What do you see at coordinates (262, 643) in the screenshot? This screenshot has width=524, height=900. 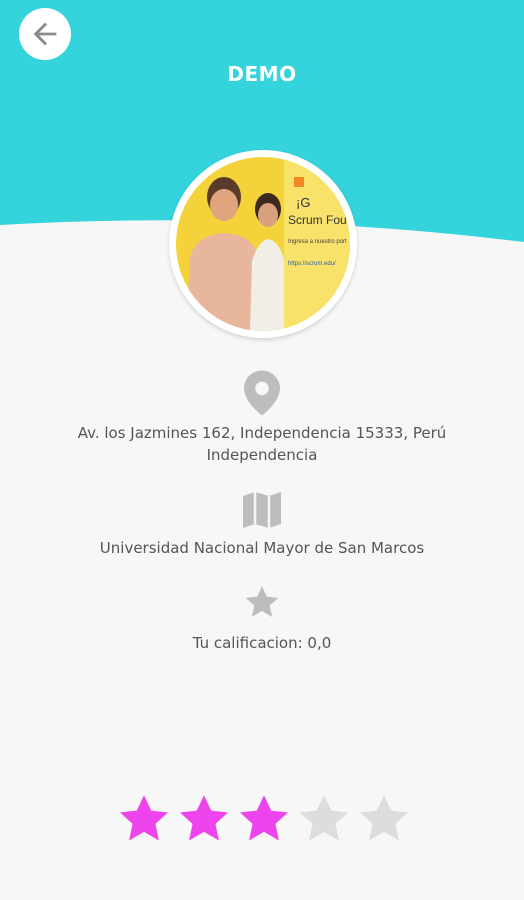 I see `rating-label: Tu calificacion: 0,0` at bounding box center [262, 643].